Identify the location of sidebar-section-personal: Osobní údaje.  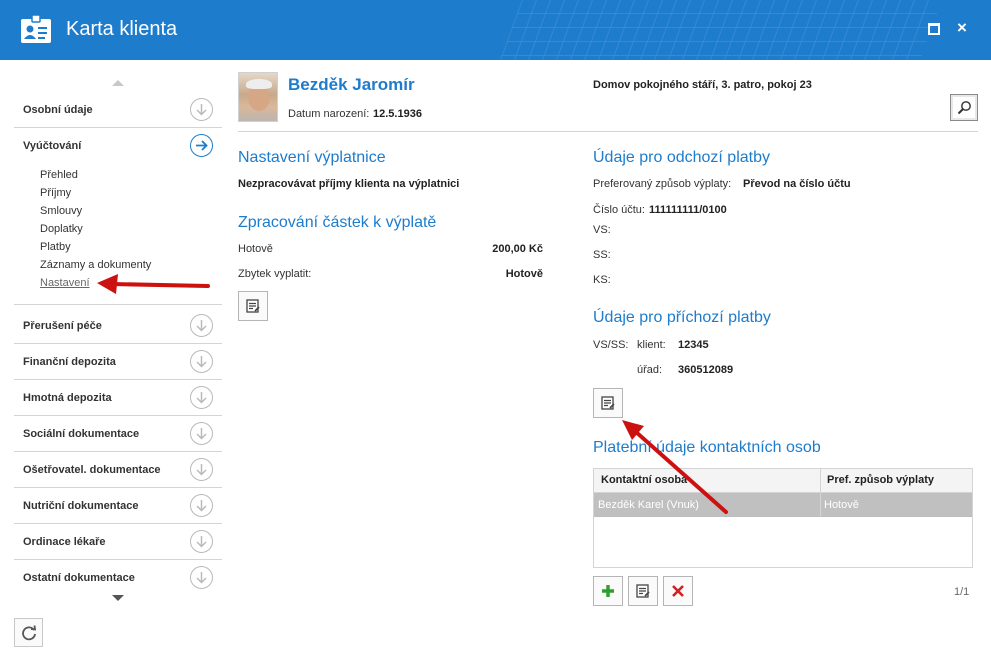
(118, 110).